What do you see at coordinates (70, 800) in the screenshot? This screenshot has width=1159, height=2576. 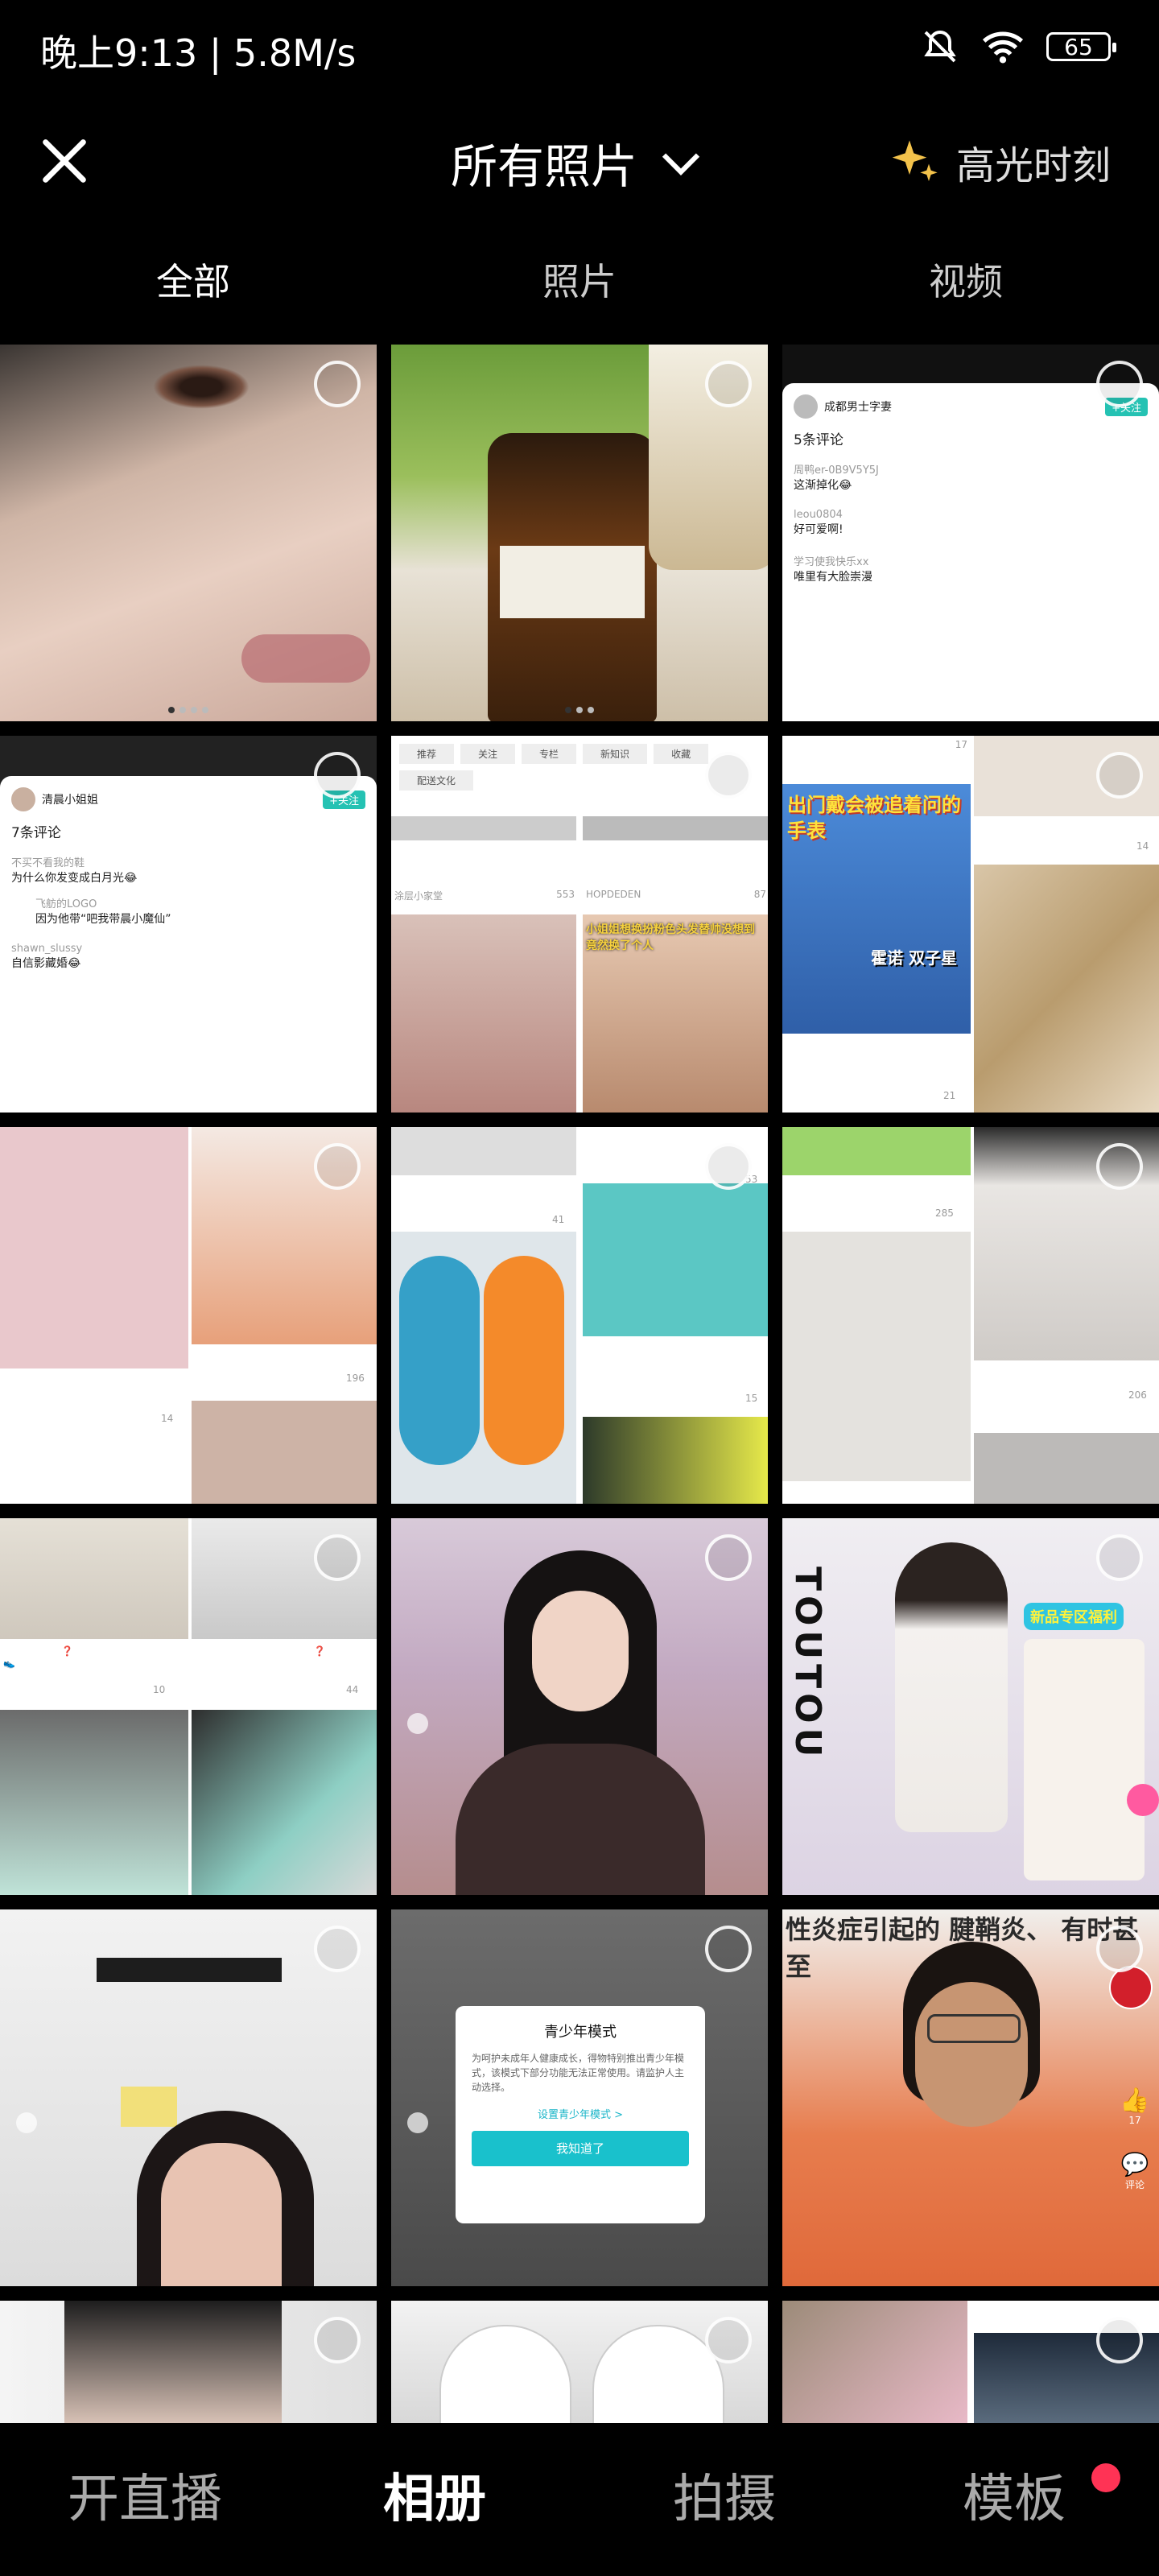 I see `author-name: 清晨小姐姐` at bounding box center [70, 800].